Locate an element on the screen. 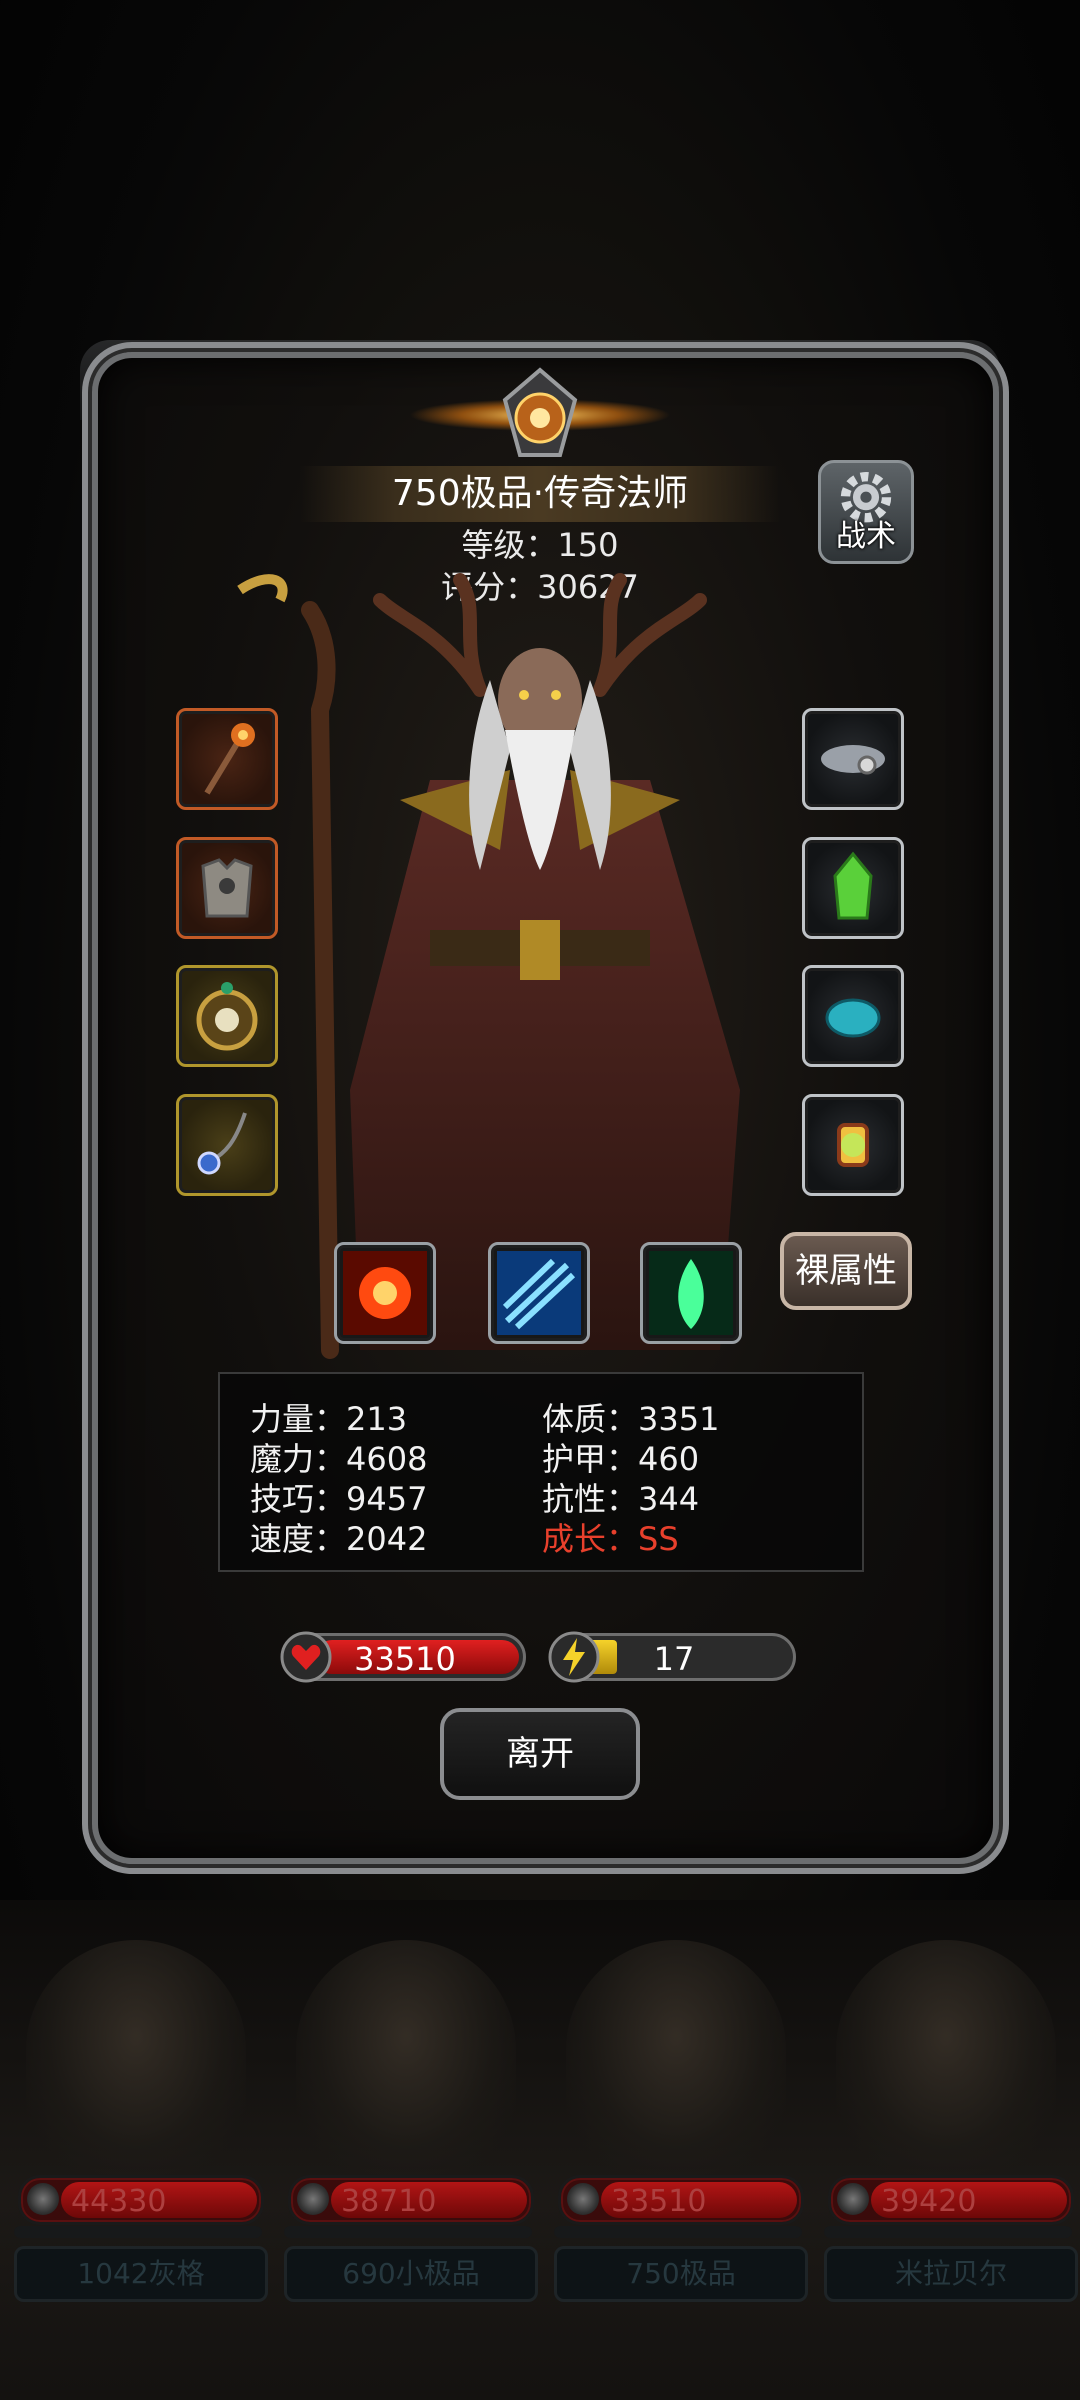  necklace-icon is located at coordinates (222, 1143).